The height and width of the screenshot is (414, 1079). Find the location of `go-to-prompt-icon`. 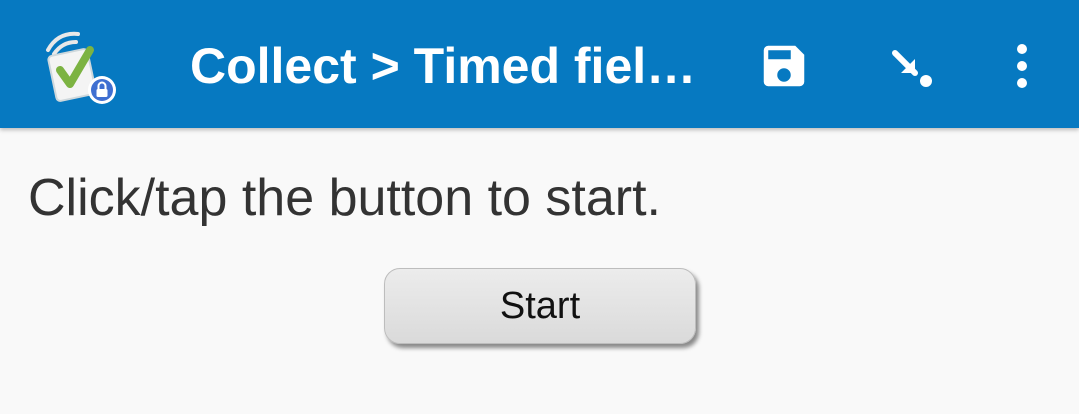

go-to-prompt-icon is located at coordinates (912, 66).